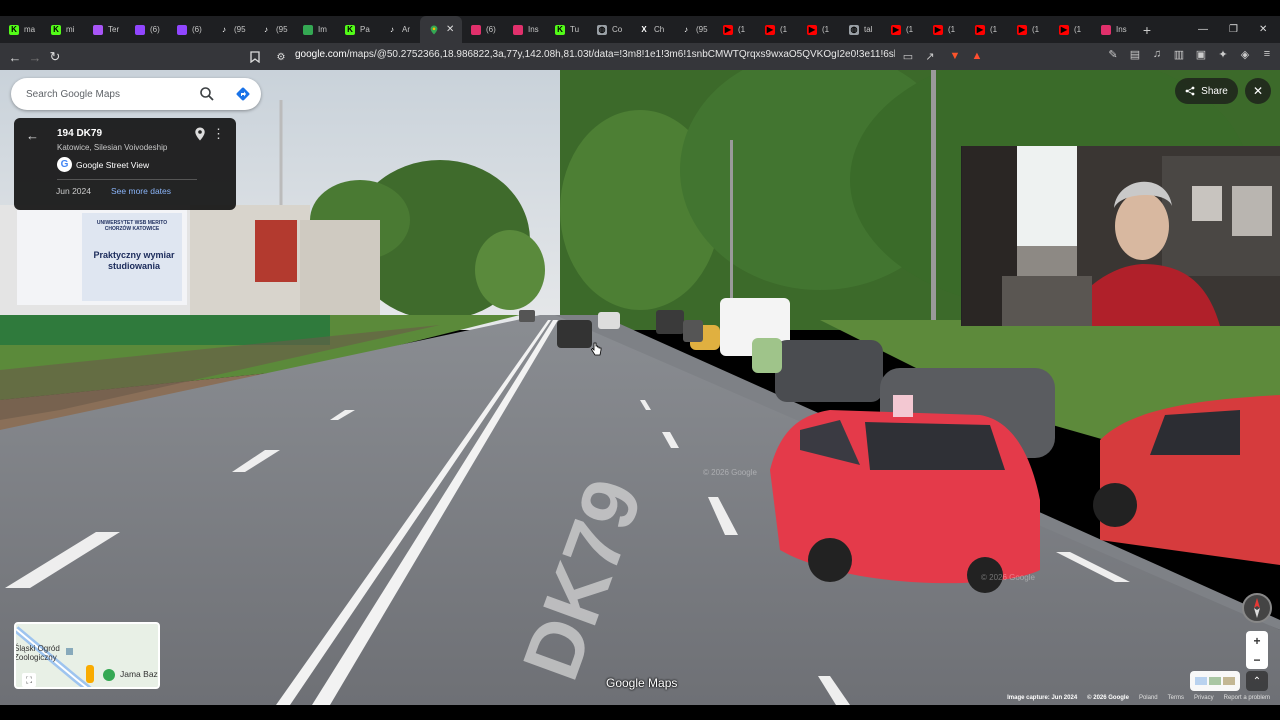  What do you see at coordinates (1204, 698) in the screenshot?
I see `privacy-link: Privacy` at bounding box center [1204, 698].